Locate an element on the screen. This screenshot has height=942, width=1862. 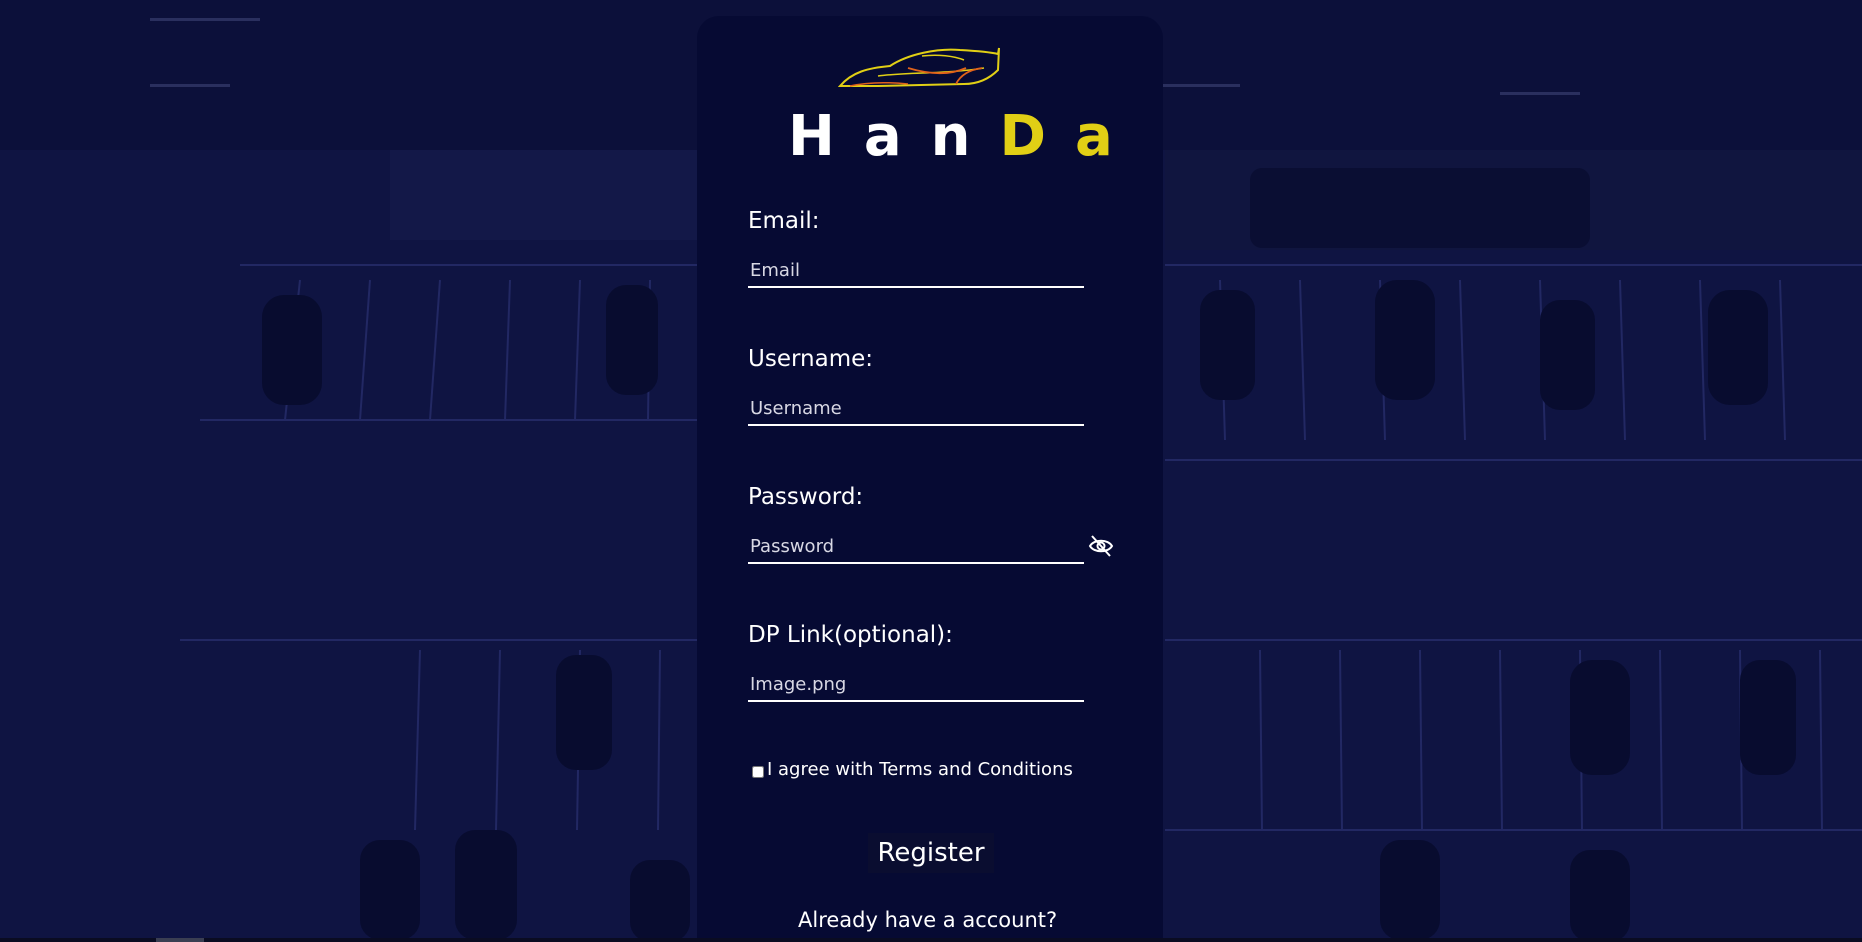
sports-car-outline-icon is located at coordinates (919, 67).